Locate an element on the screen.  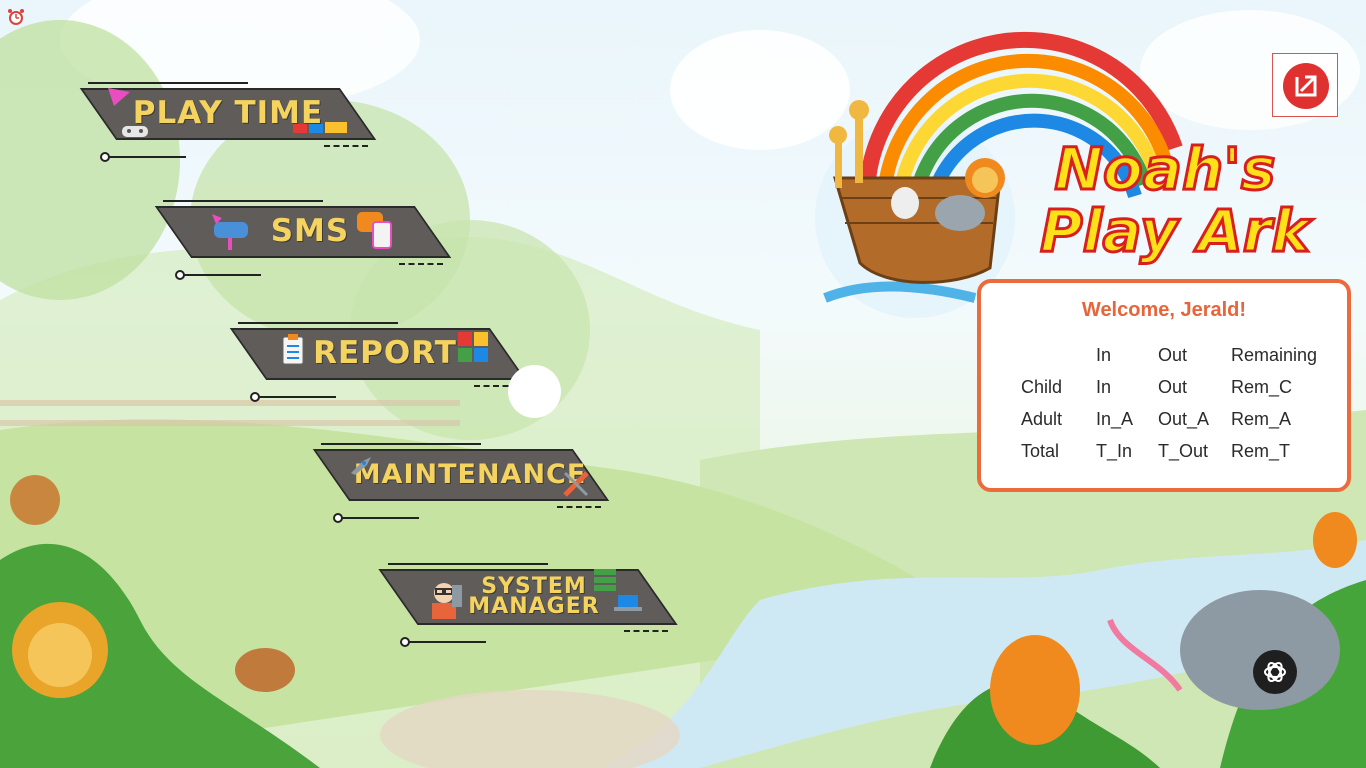
attendance-row-total: Total T_In T_Out Rem_T is located at coordinates (1176, 451).